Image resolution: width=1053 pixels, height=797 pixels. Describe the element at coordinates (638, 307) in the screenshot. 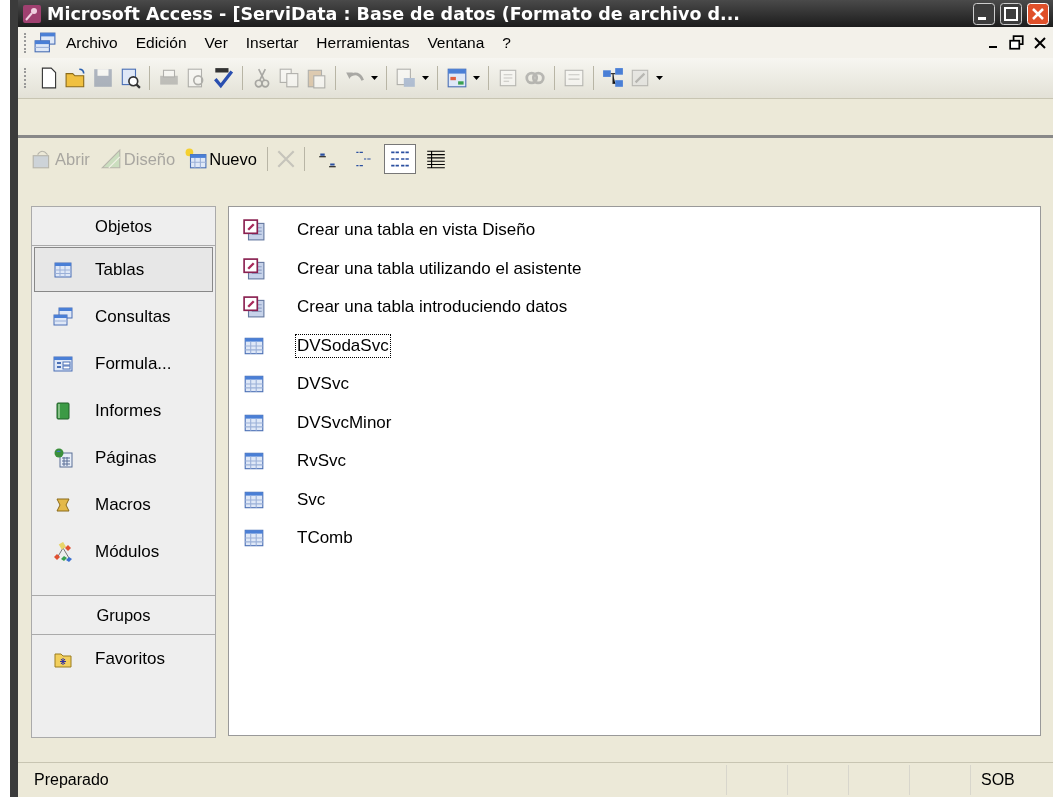

I see `list-item: Crear una tabla introduciendo datos` at that location.